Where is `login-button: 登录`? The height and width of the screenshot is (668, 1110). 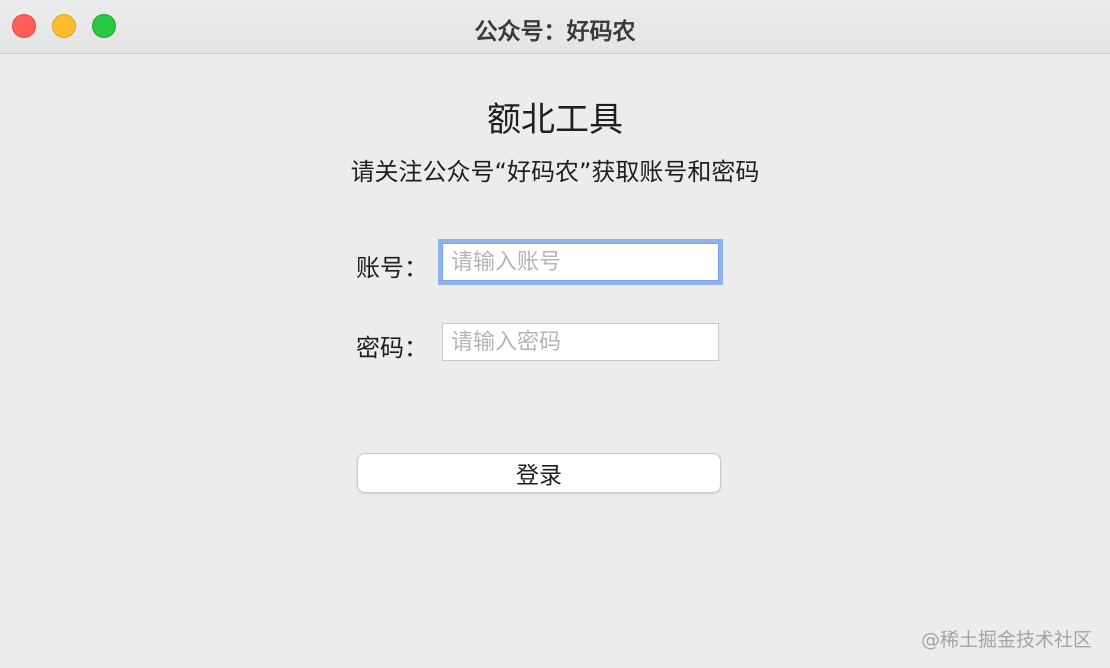
login-button: 登录 is located at coordinates (539, 473).